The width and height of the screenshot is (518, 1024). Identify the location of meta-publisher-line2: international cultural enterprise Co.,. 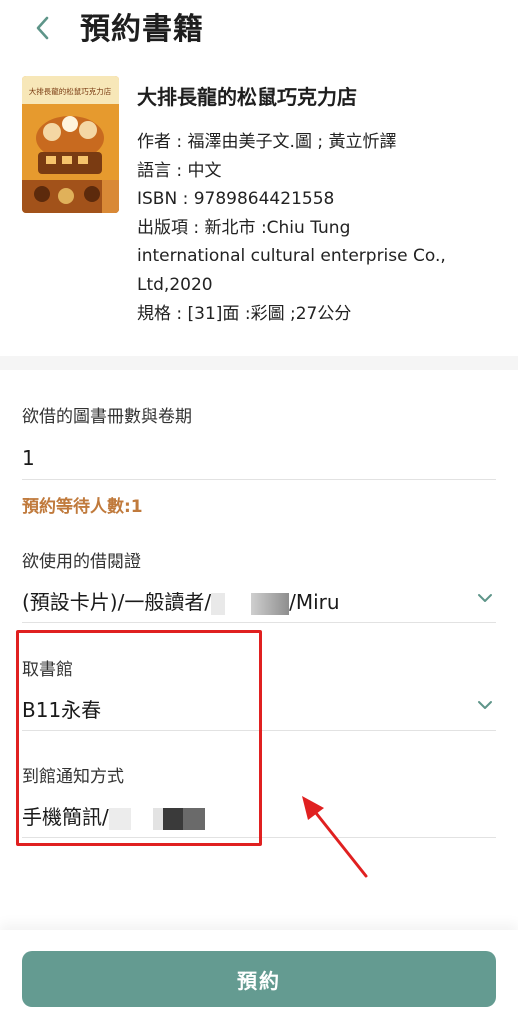
(291, 256).